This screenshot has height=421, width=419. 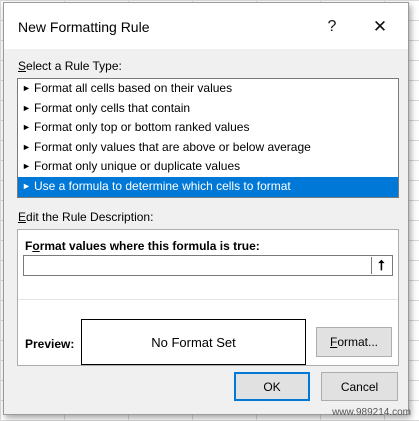 What do you see at coordinates (22, 66) in the screenshot?
I see `rule-type-label-accesskey: S` at bounding box center [22, 66].